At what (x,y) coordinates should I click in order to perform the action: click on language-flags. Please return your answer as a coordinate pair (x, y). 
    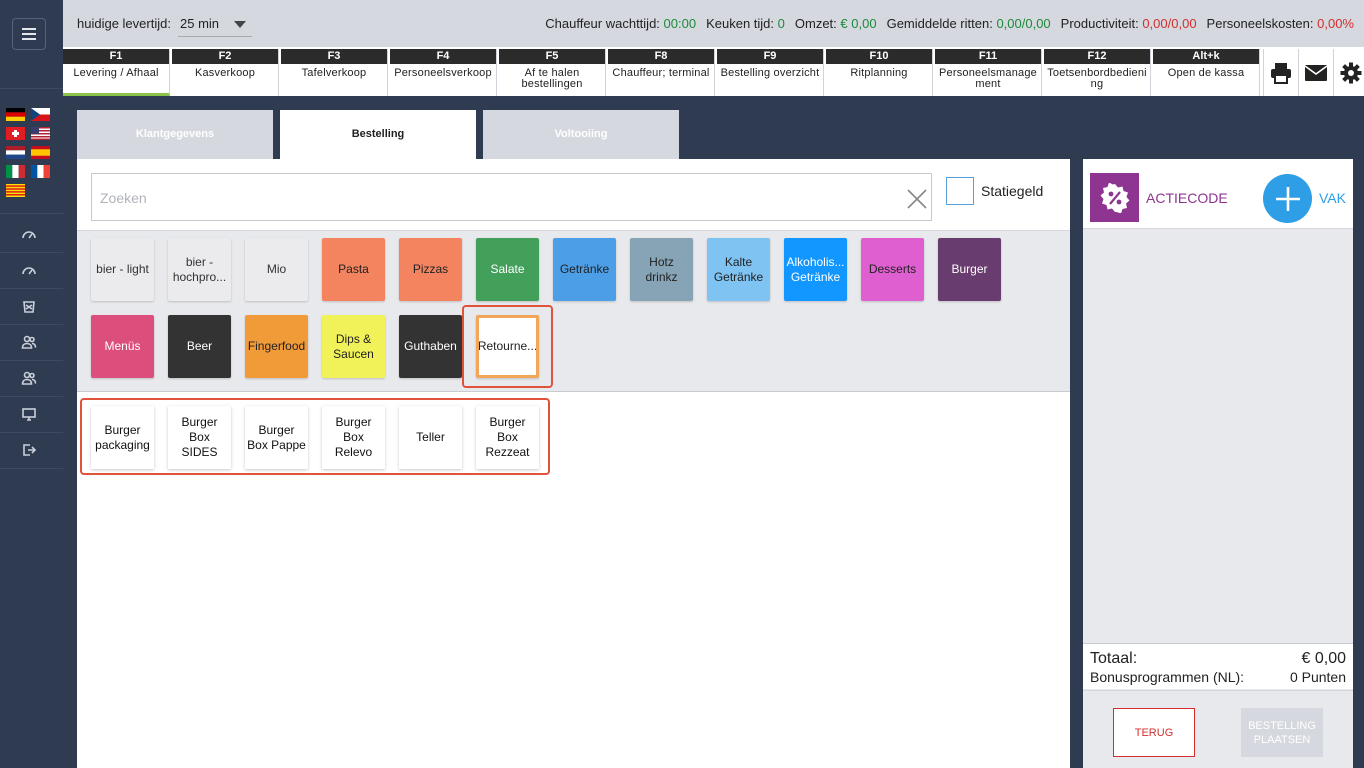
    Looking at the image, I should click on (29, 152).